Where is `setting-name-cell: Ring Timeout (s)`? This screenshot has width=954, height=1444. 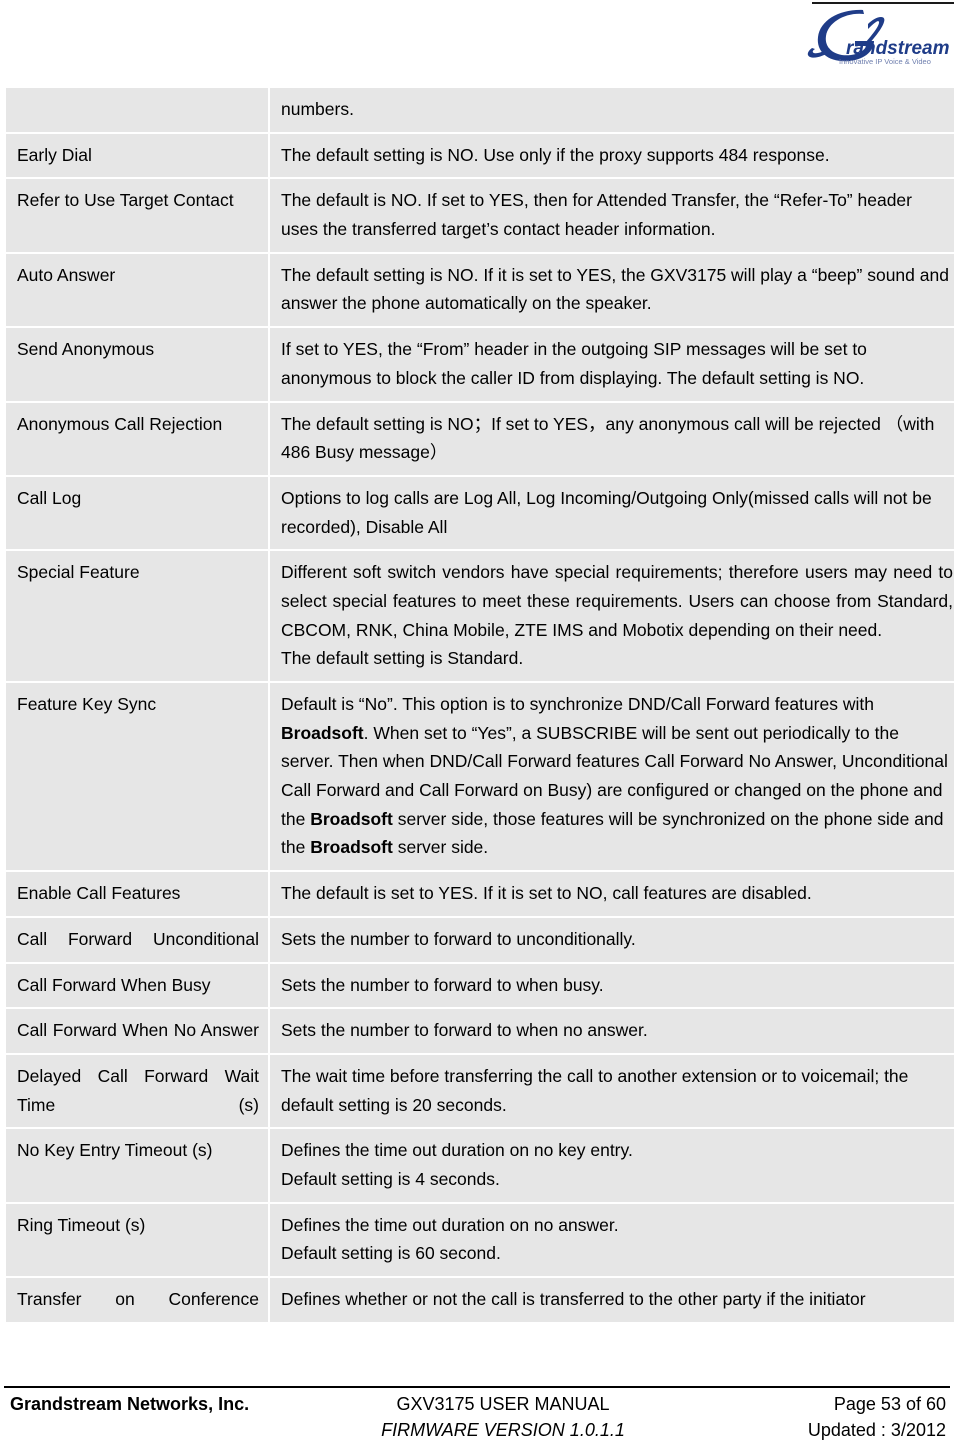 setting-name-cell: Ring Timeout (s) is located at coordinates (137, 1239).